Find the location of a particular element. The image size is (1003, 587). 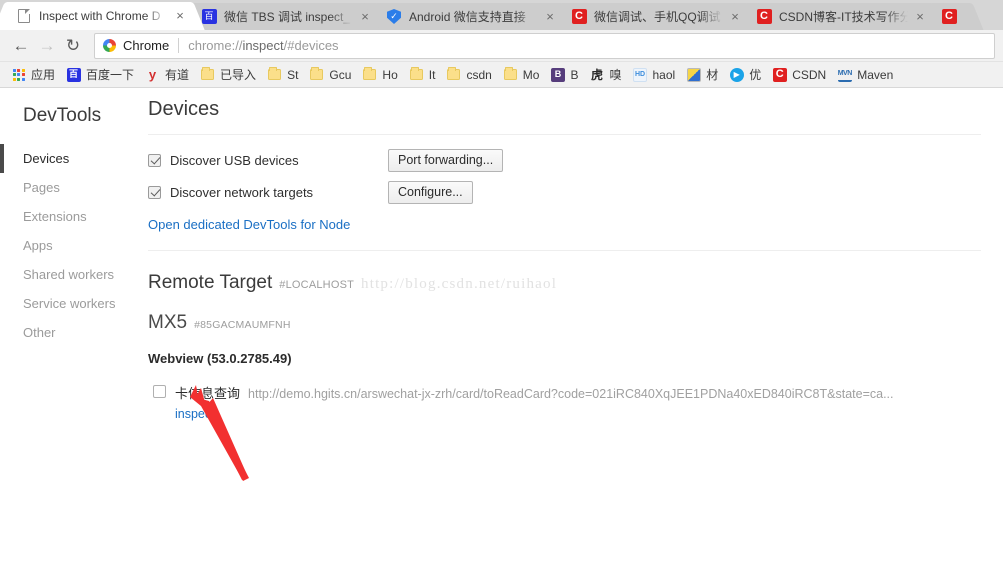

bookmark-label: 材 is located at coordinates (712, 75).